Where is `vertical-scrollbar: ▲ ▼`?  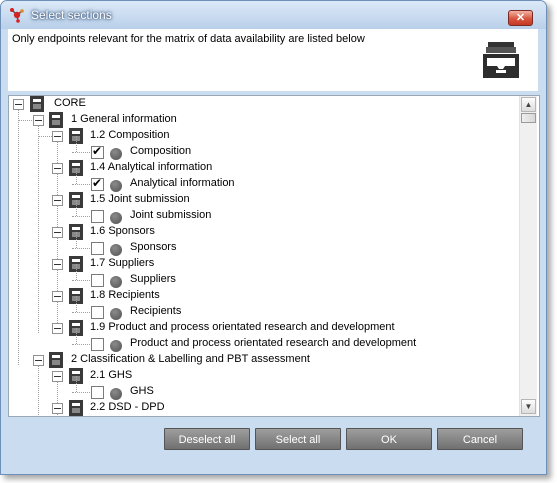 vertical-scrollbar: ▲ ▼ is located at coordinates (528, 256).